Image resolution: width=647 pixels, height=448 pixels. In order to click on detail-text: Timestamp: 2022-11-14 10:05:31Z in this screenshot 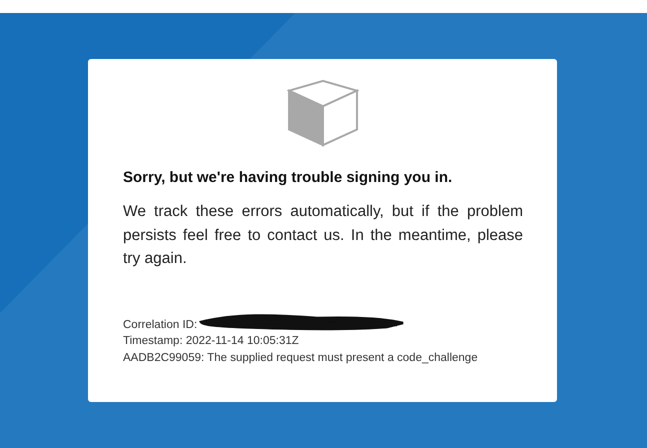, I will do `click(211, 341)`.